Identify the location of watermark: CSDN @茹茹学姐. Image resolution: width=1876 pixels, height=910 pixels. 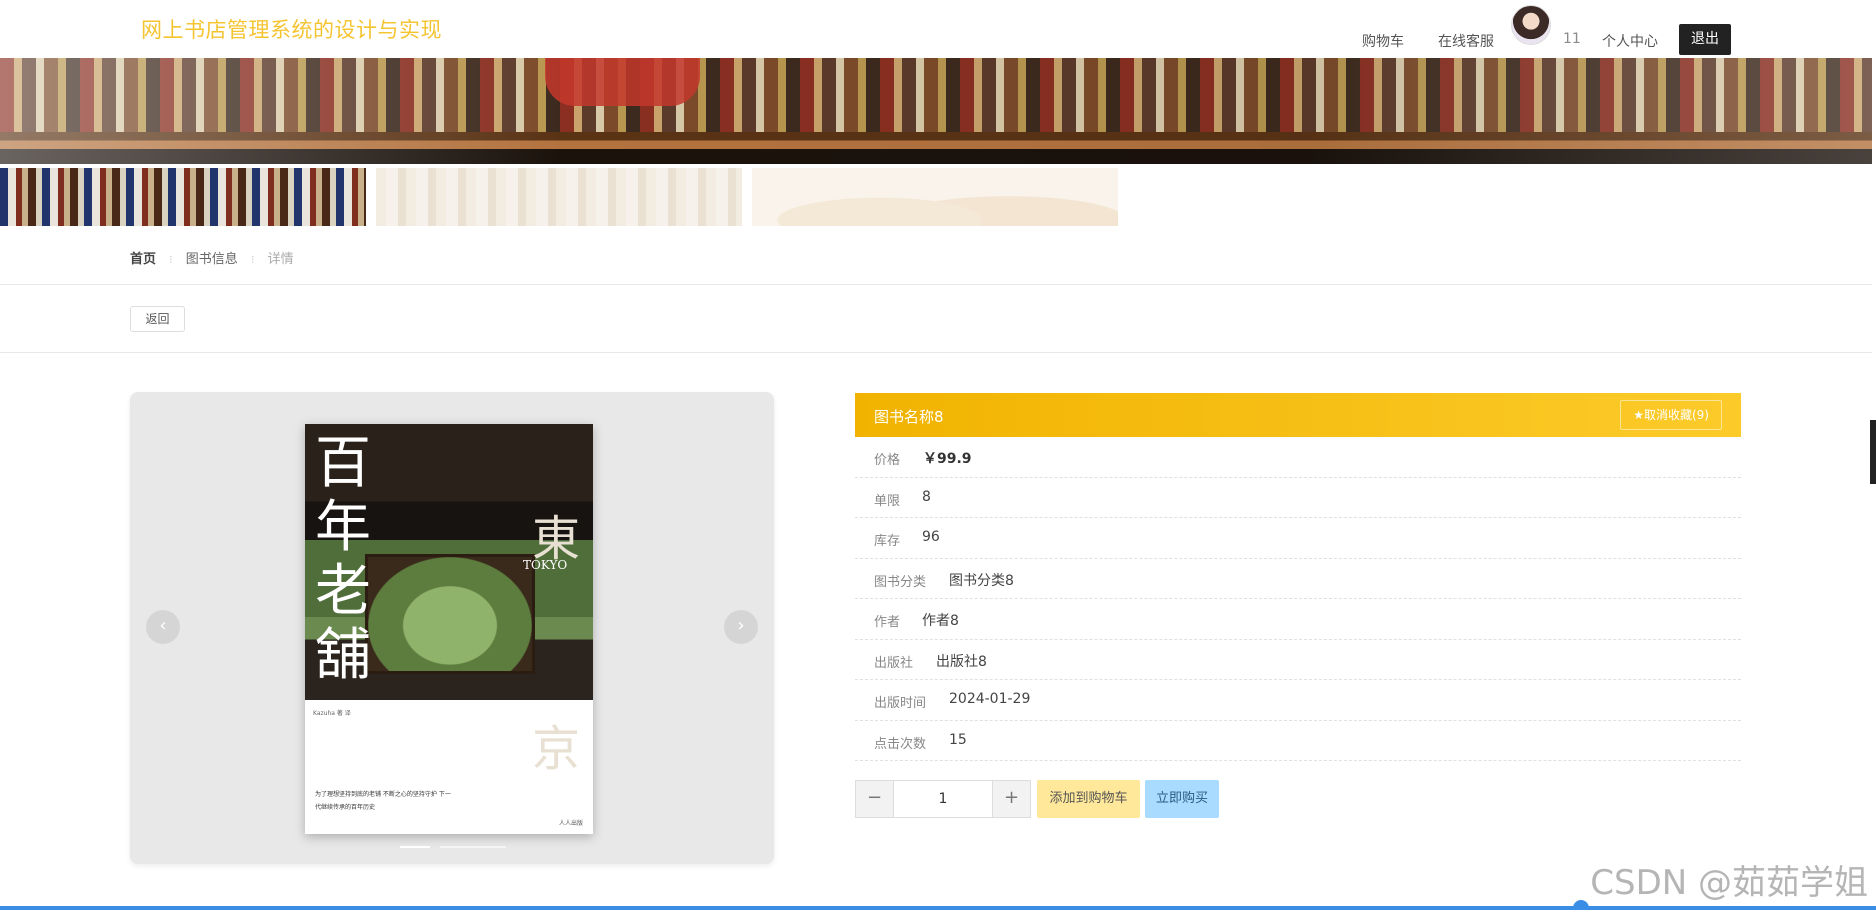
(1729, 883).